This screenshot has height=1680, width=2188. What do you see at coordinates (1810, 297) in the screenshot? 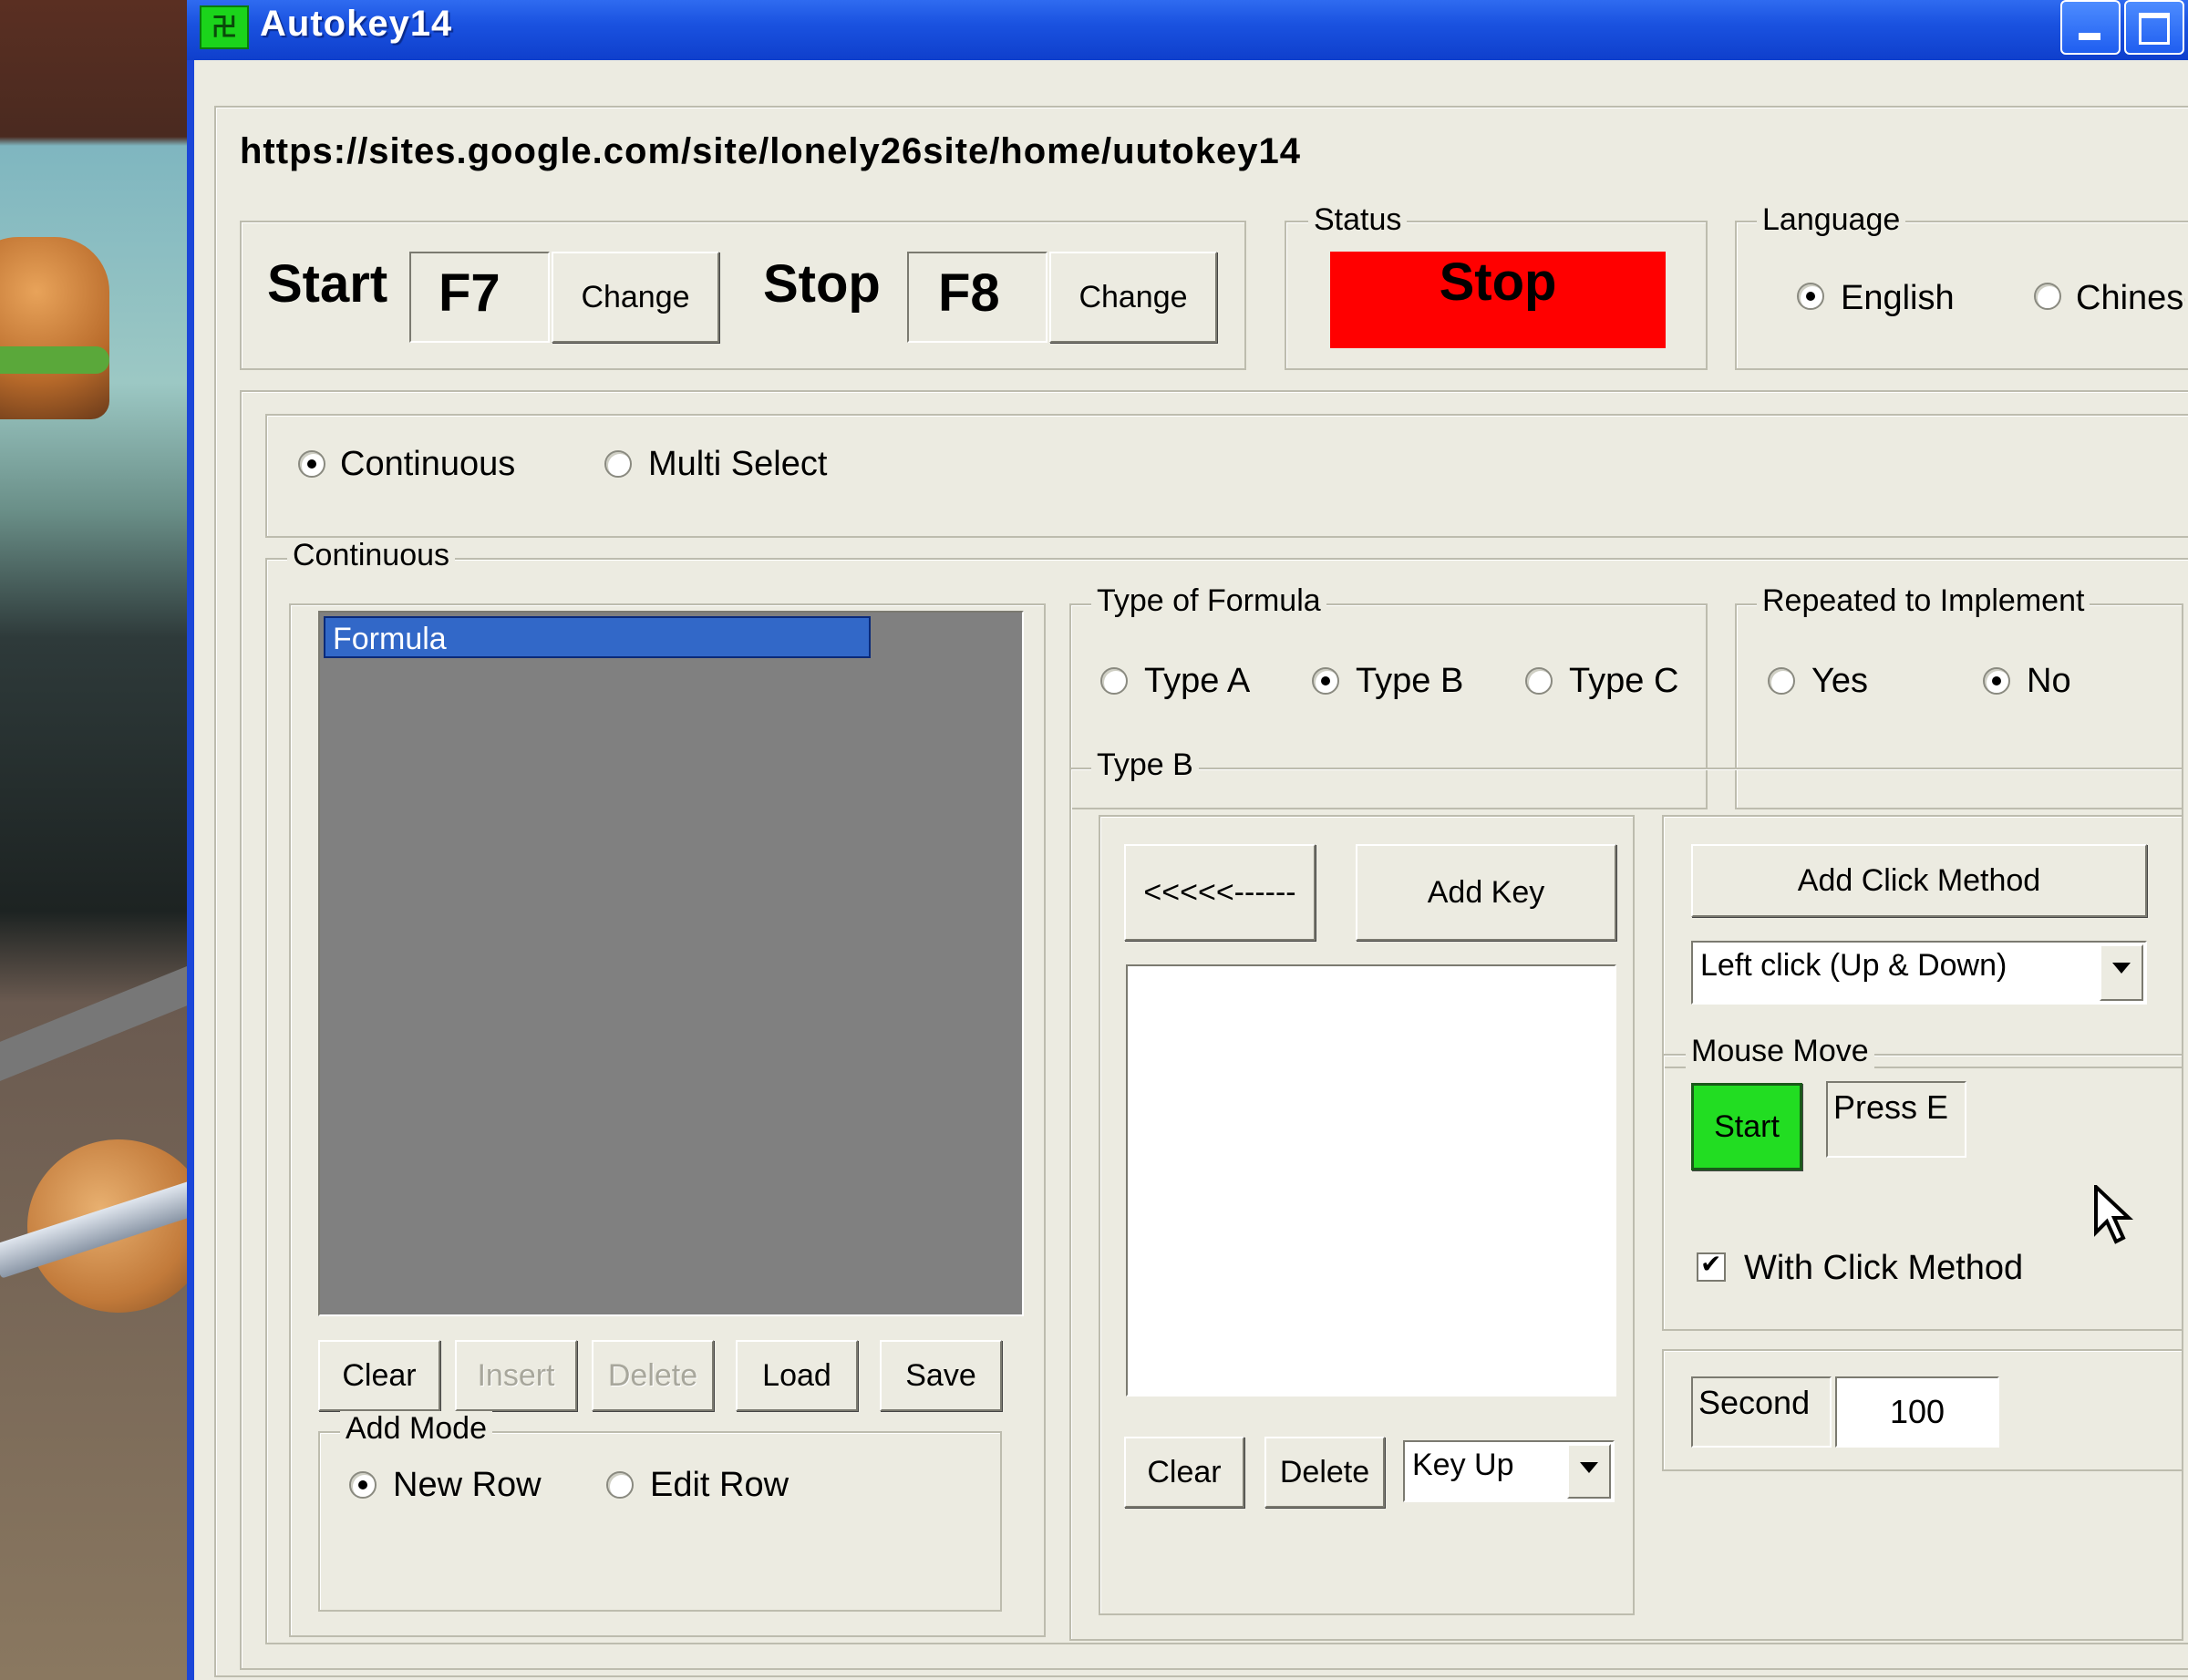
I see `language-english-radio` at bounding box center [1810, 297].